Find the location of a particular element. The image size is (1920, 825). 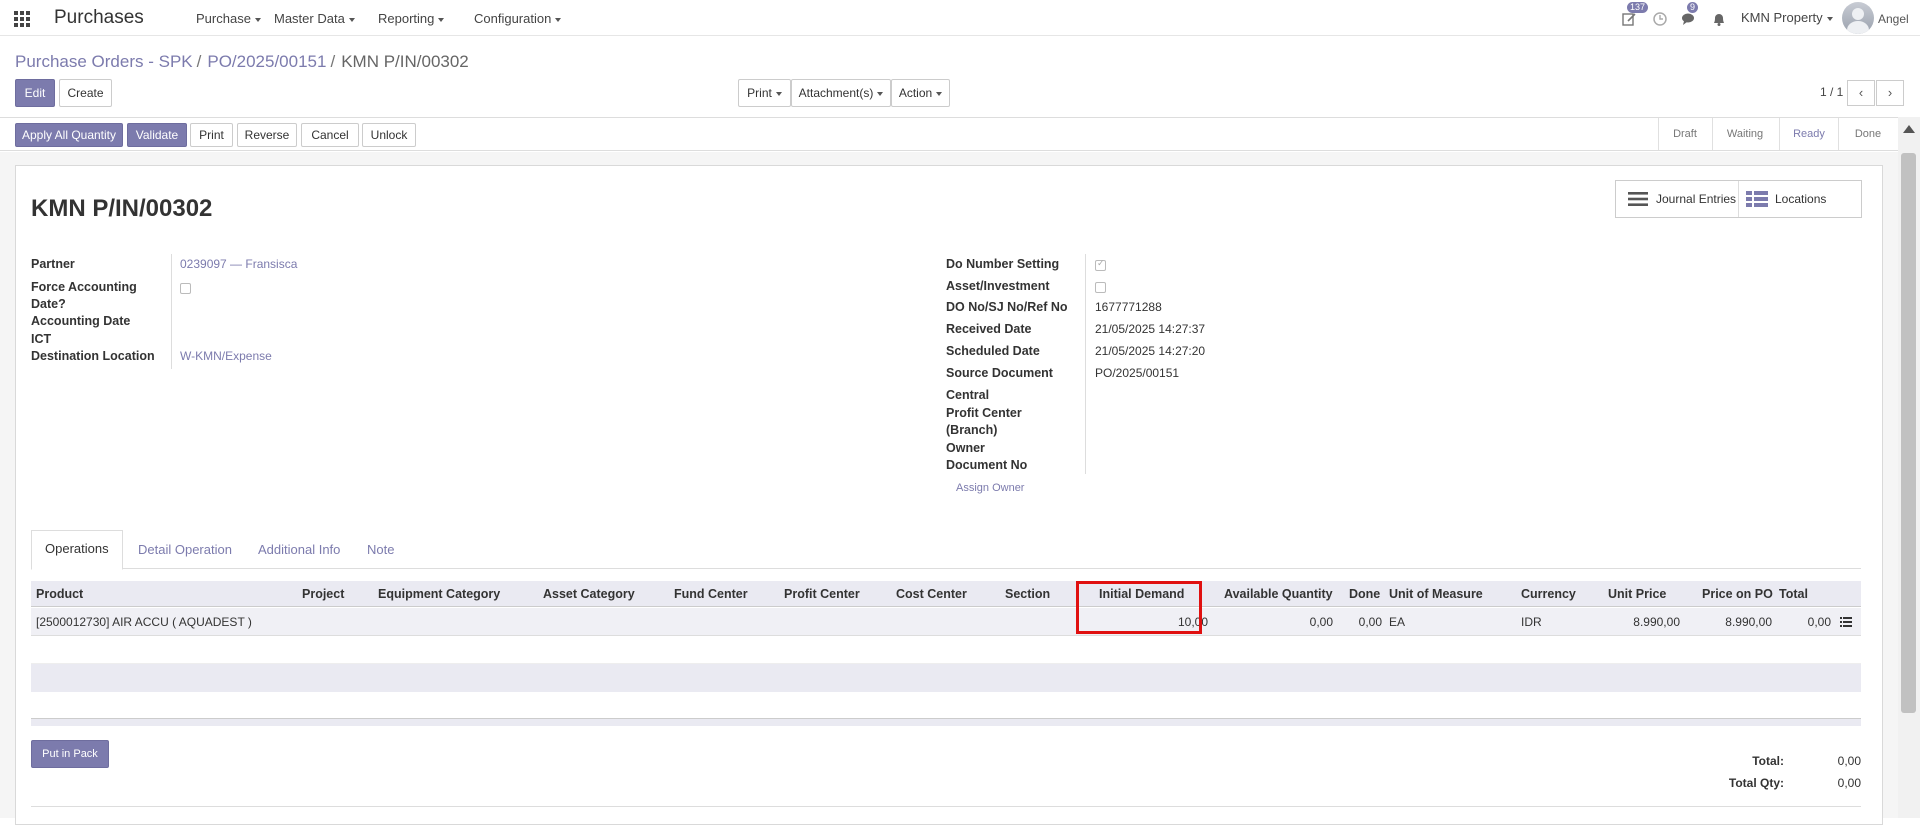

cell-done: 0,00 is located at coordinates (1370, 622).